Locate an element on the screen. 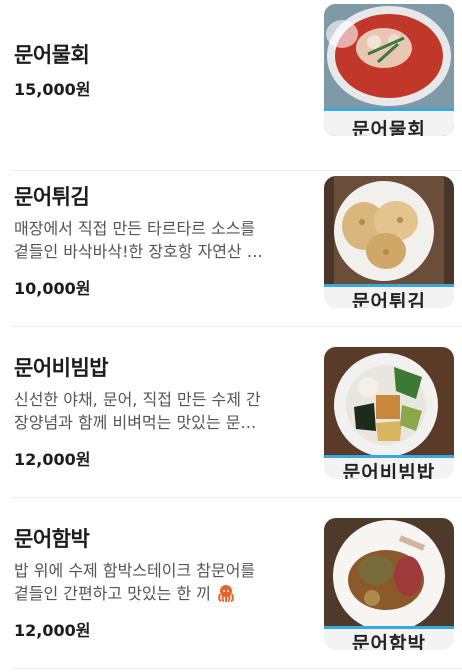 This screenshot has width=462, height=672. description-line: 곁들인 간편하고 맛있는 한 끼 is located at coordinates (155, 593).